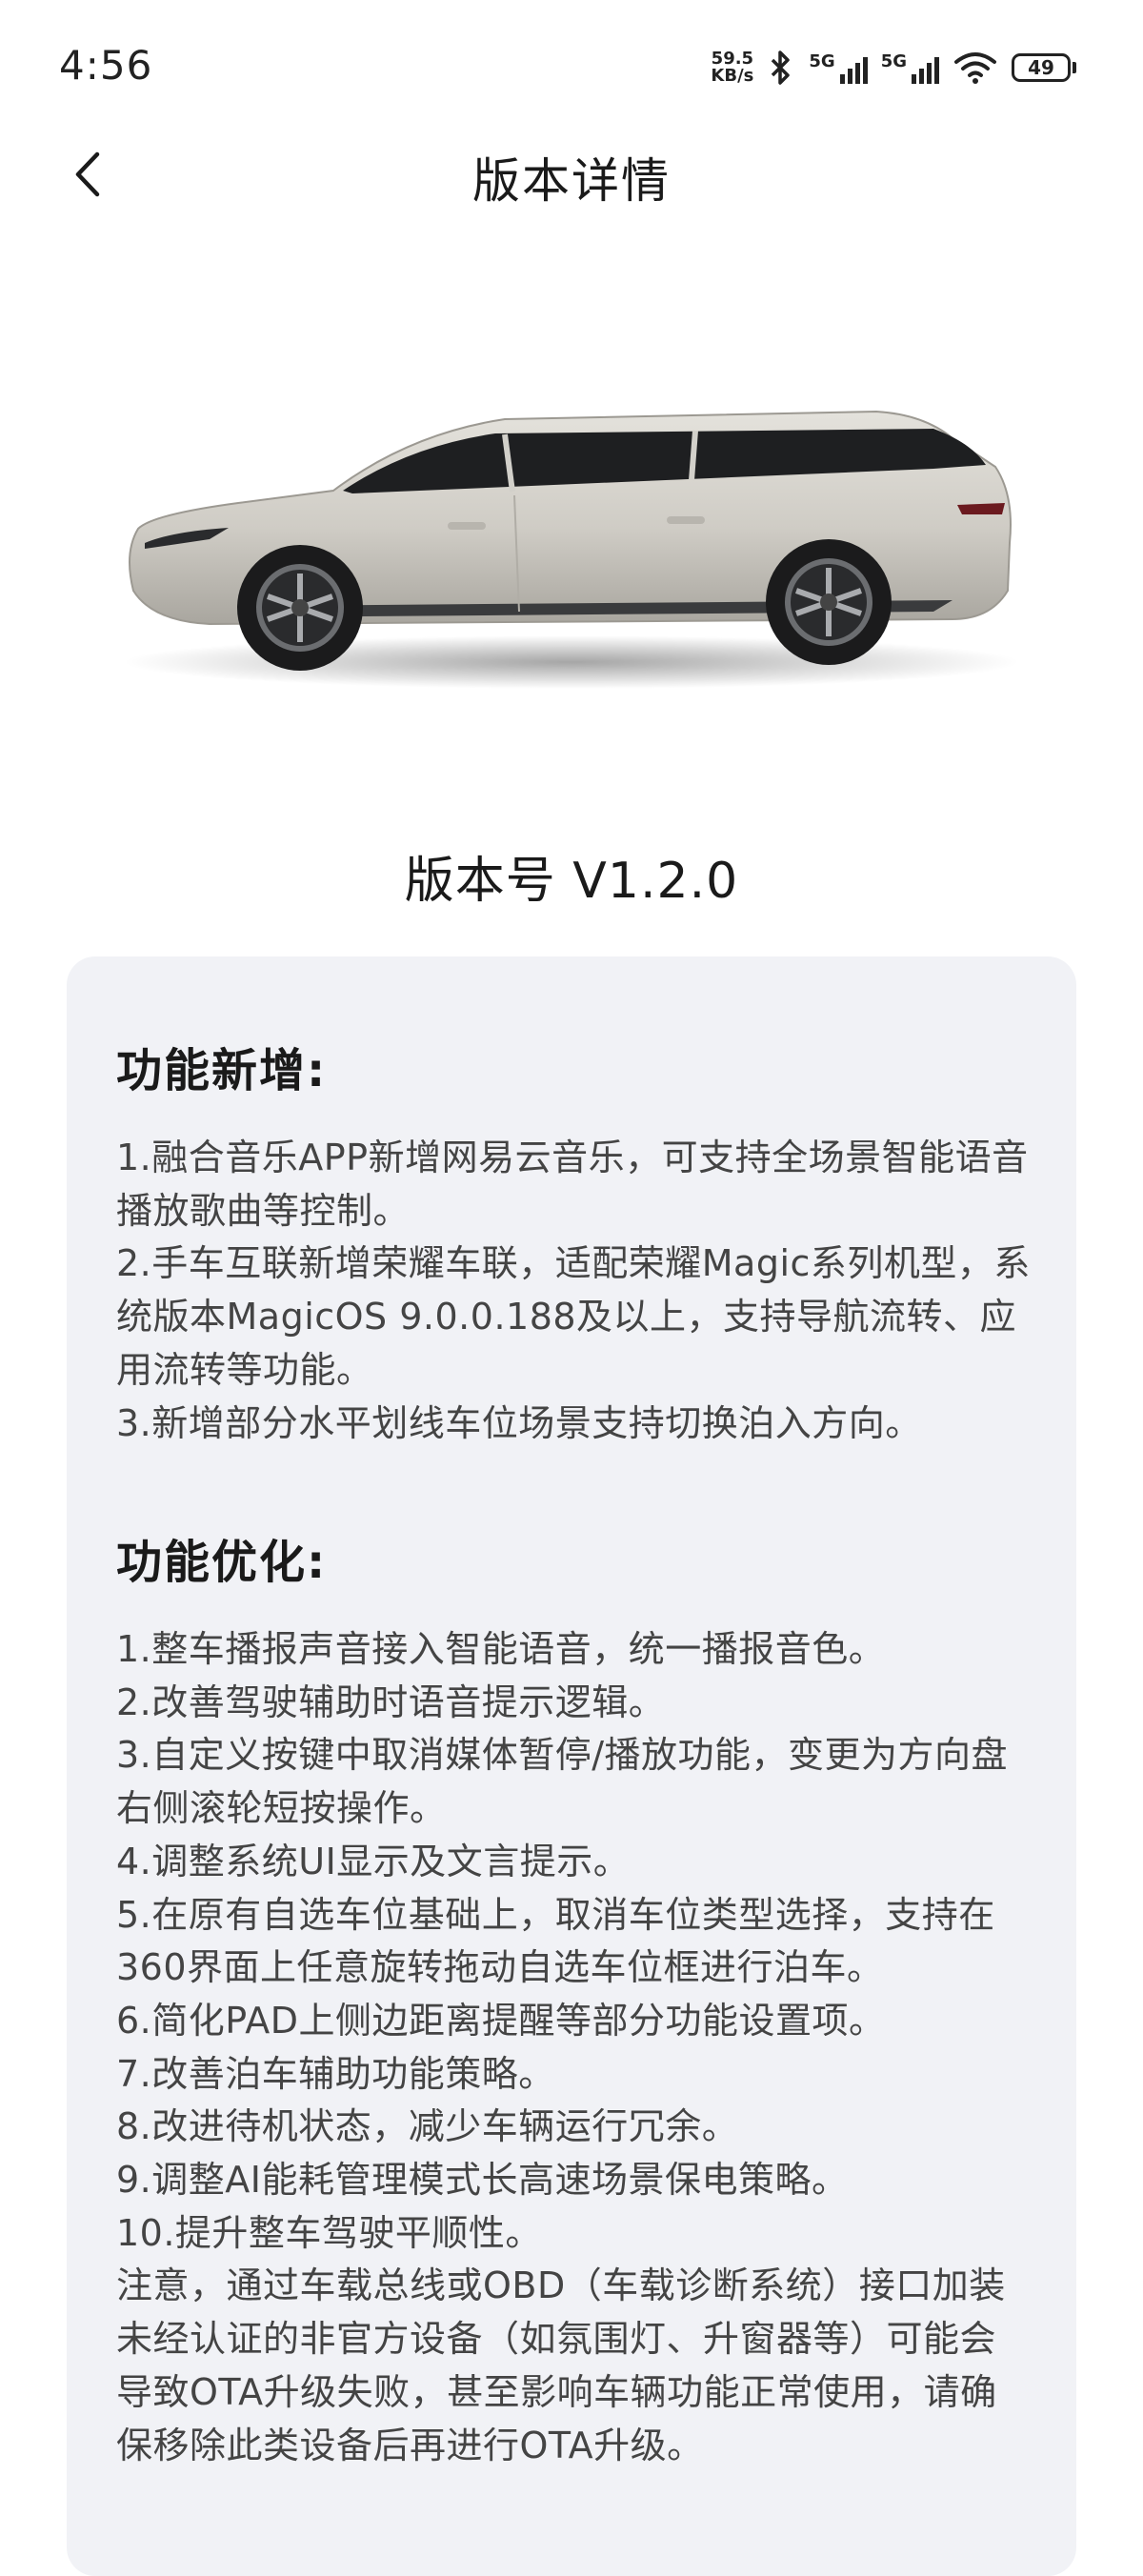 The width and height of the screenshot is (1143, 2576). I want to click on car-image, so click(571, 549).